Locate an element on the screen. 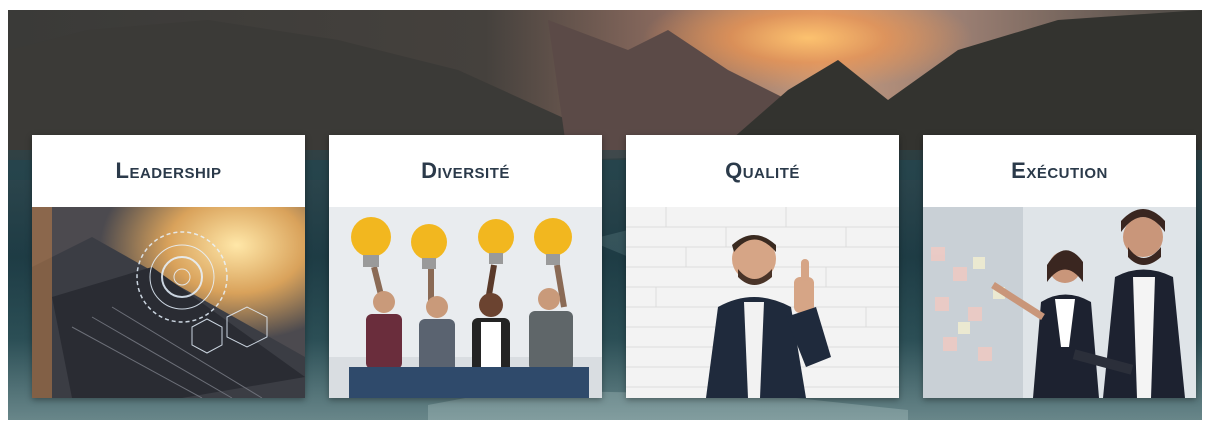 The width and height of the screenshot is (1205, 426). card-title: Exécution is located at coordinates (1059, 170).